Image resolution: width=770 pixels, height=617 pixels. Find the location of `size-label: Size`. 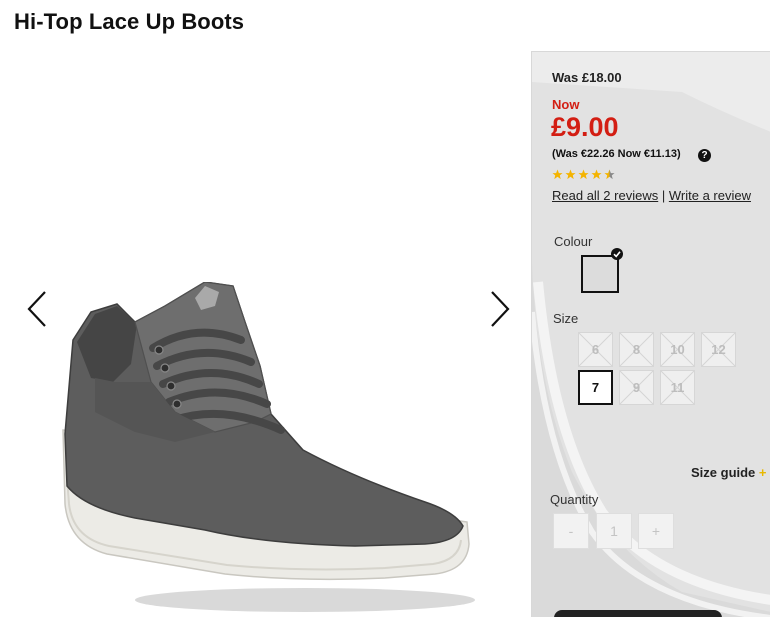

size-label: Size is located at coordinates (566, 318).